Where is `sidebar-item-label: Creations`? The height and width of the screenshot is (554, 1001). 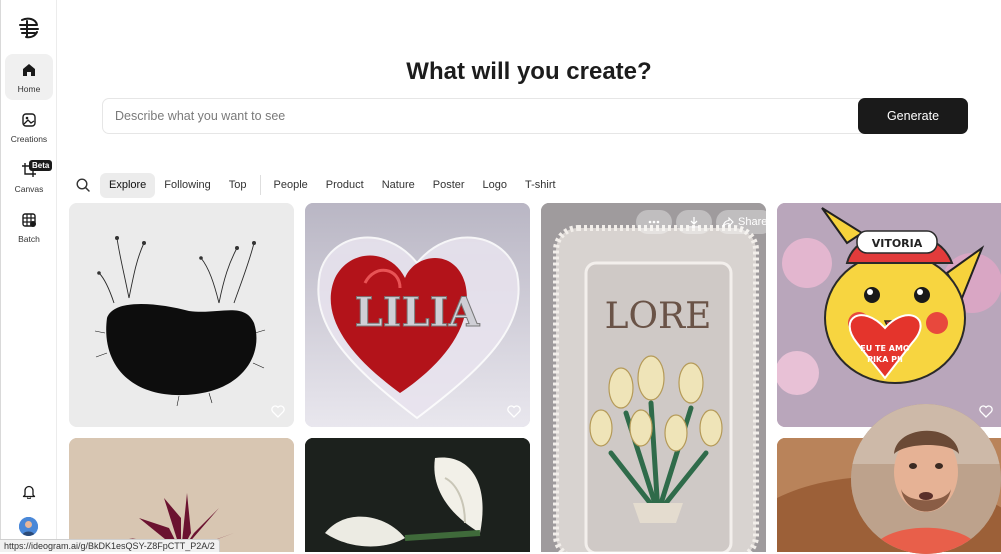
sidebar-item-label: Creations is located at coordinates (29, 139).